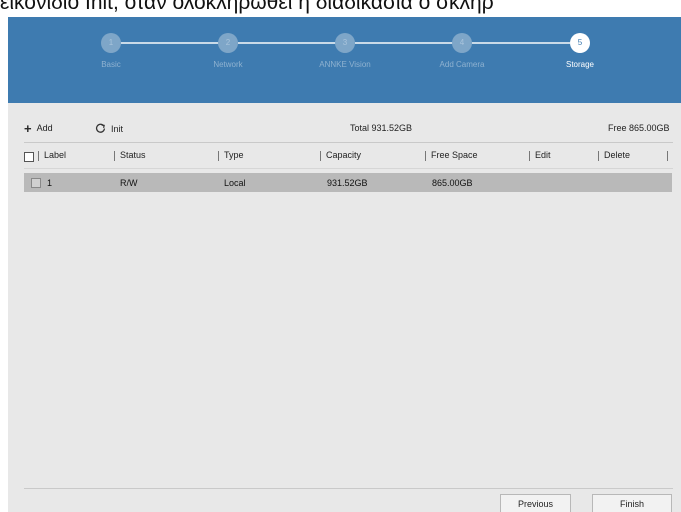 Image resolution: width=681 pixels, height=512 pixels. I want to click on wizard-step-storage: 5 Storage, so click(580, 51).